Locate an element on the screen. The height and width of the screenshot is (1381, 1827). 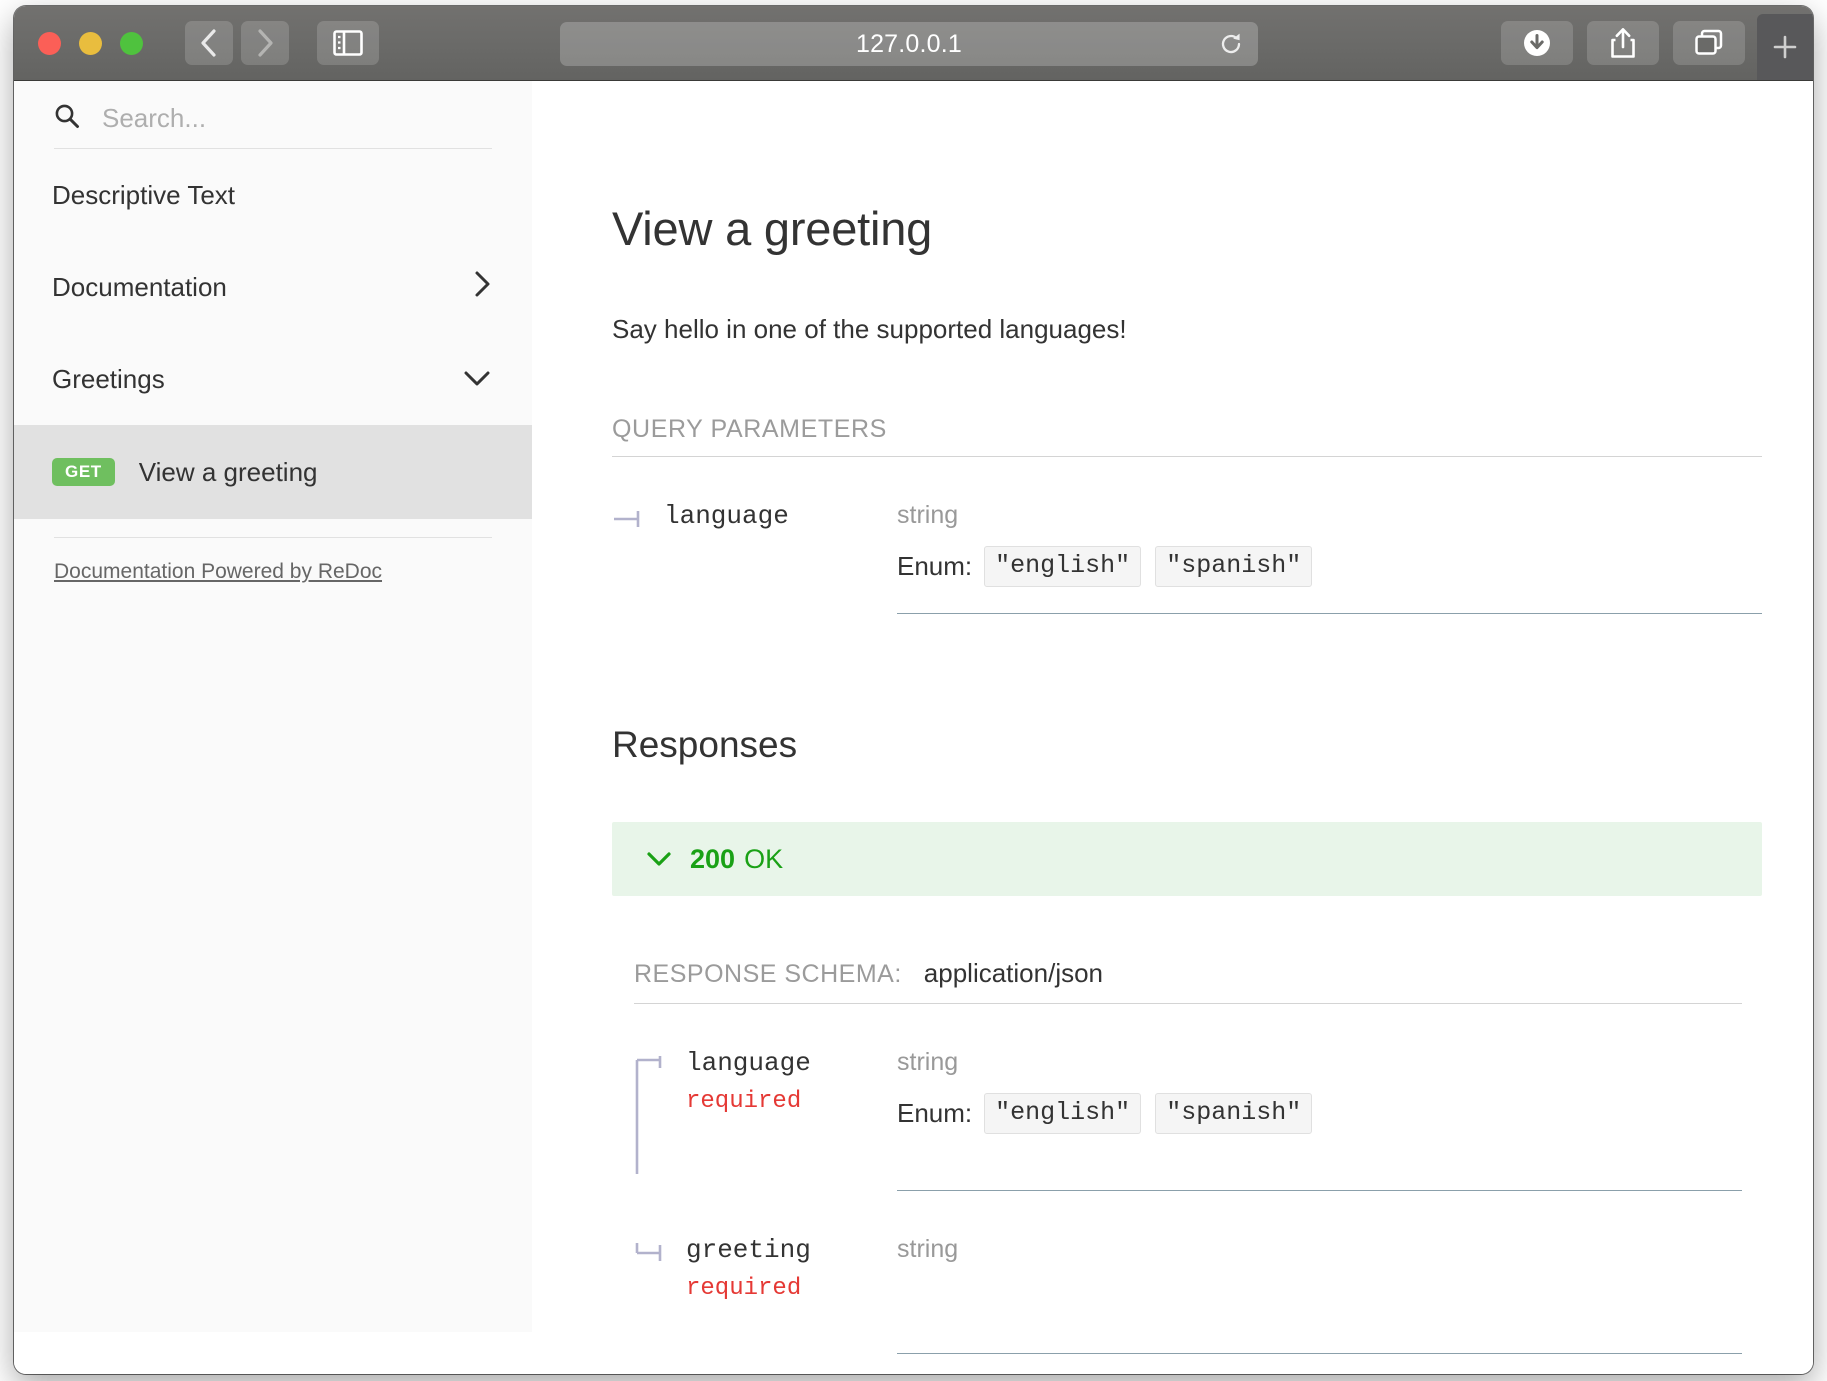
sidebar-item-view-a-greeting: GET View a greeting is located at coordinates (273, 472).